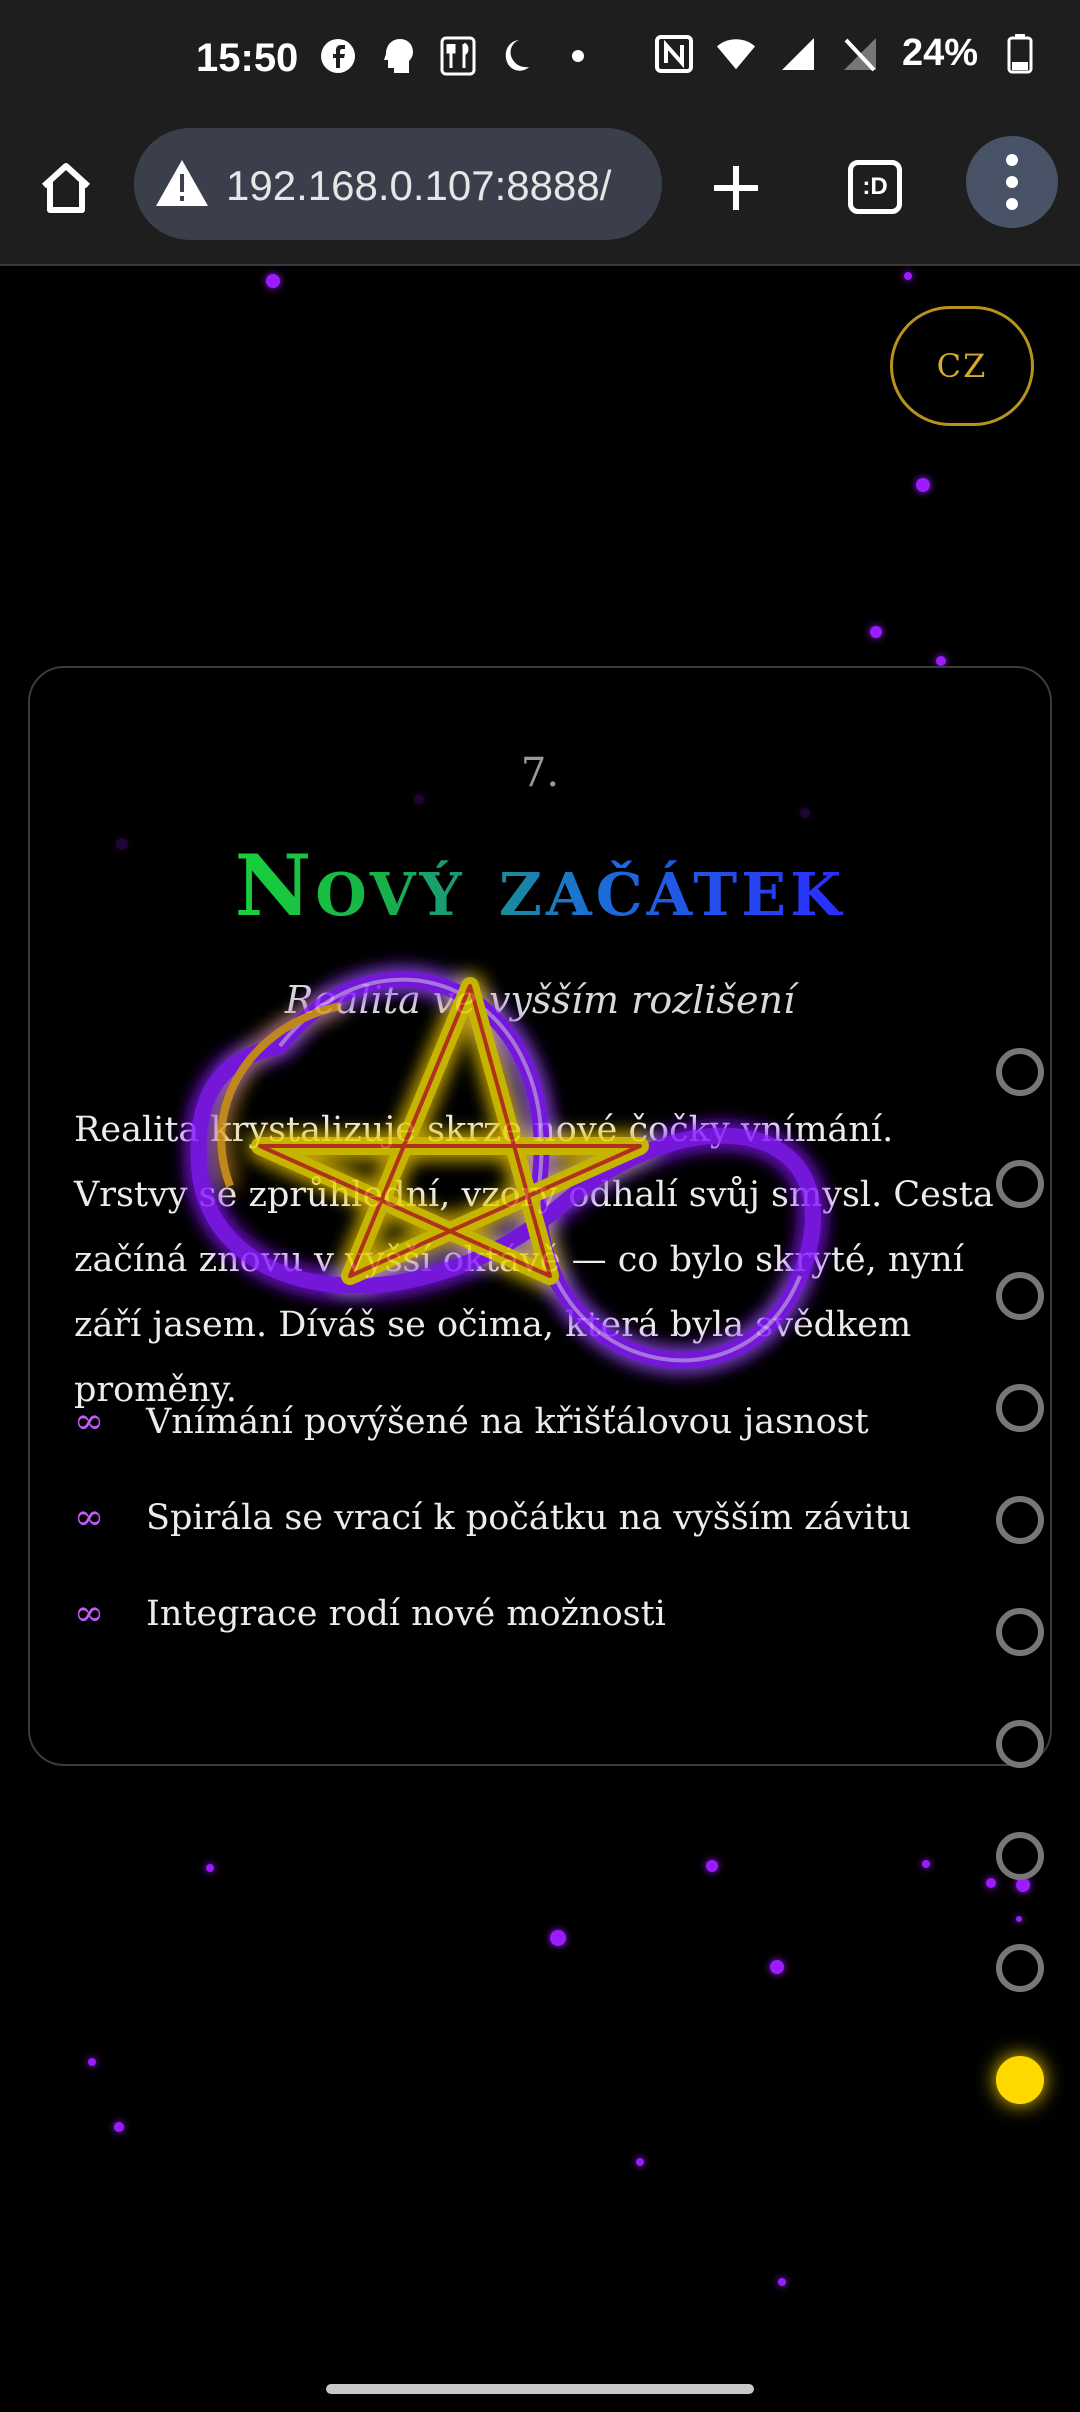 Image resolution: width=1080 pixels, height=2412 pixels. Describe the element at coordinates (798, 54) in the screenshot. I see `cell-signal-icon` at that location.